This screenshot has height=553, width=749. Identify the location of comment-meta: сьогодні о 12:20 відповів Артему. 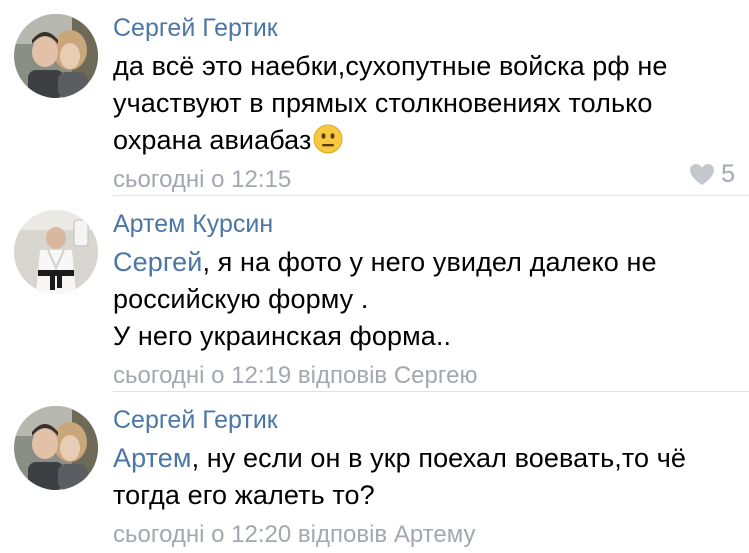
(424, 535).